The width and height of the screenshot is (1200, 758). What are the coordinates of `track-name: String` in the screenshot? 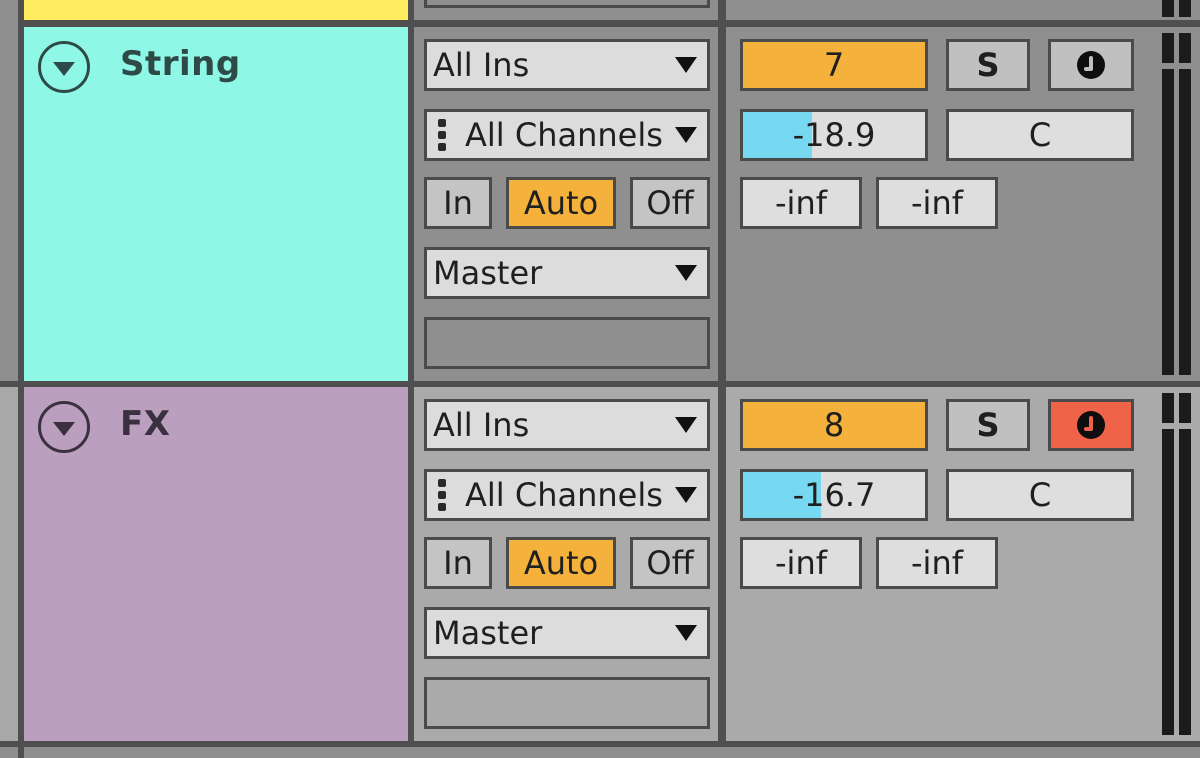 It's located at (180, 64).